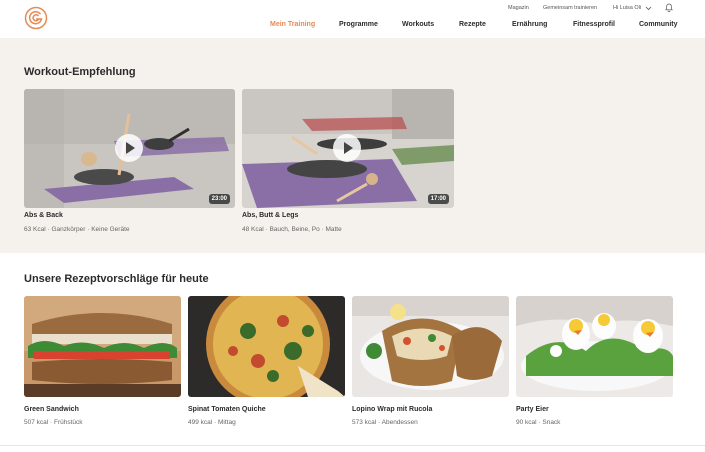 The height and width of the screenshot is (452, 705). Describe the element at coordinates (438, 199) in the screenshot. I see `duration-badge: 17:00` at that location.